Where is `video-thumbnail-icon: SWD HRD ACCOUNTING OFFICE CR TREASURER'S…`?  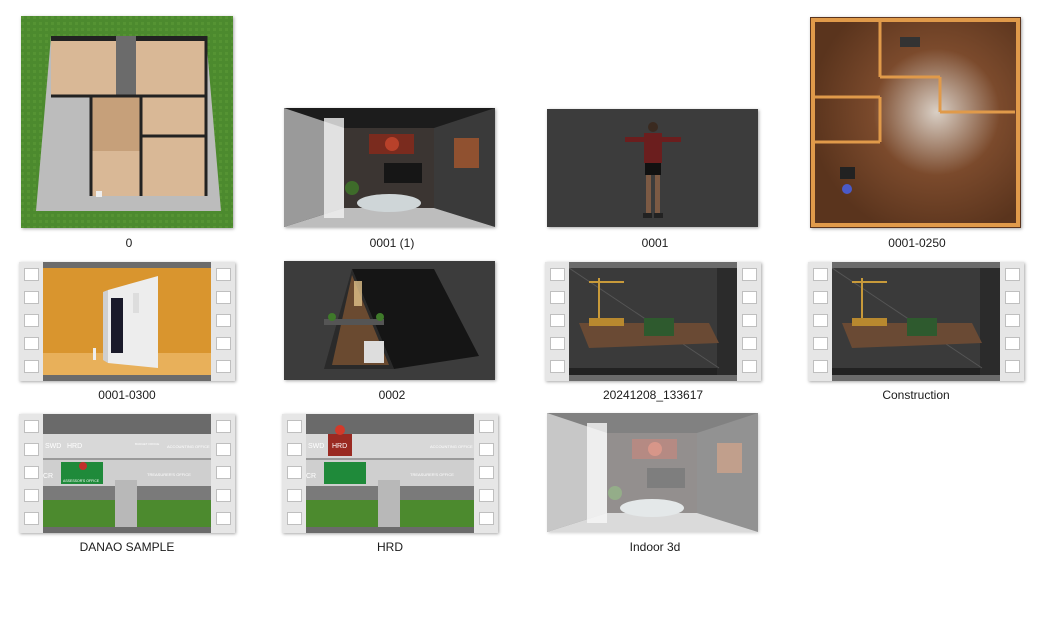 video-thumbnail-icon: SWD HRD ACCOUNTING OFFICE CR TREASURER'S… is located at coordinates (390, 473).